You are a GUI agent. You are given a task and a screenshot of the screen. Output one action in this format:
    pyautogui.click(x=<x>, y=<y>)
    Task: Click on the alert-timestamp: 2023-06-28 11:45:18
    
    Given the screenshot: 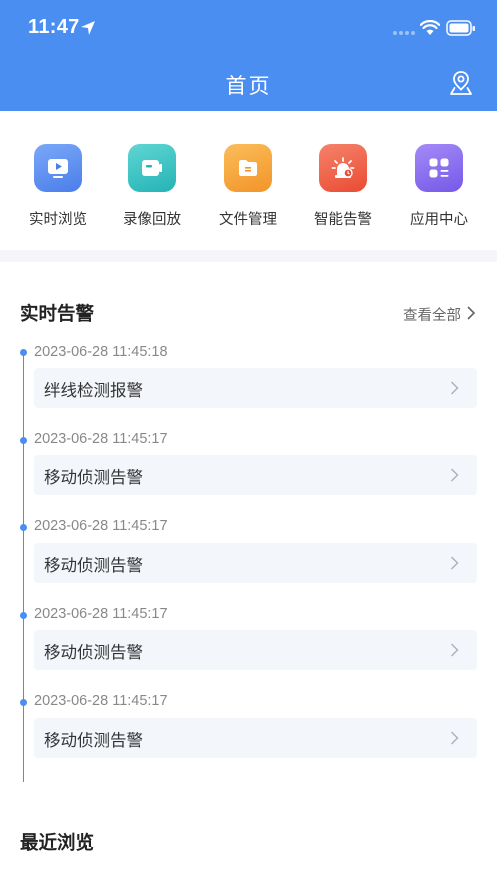 What is the action you would take?
    pyautogui.click(x=101, y=352)
    